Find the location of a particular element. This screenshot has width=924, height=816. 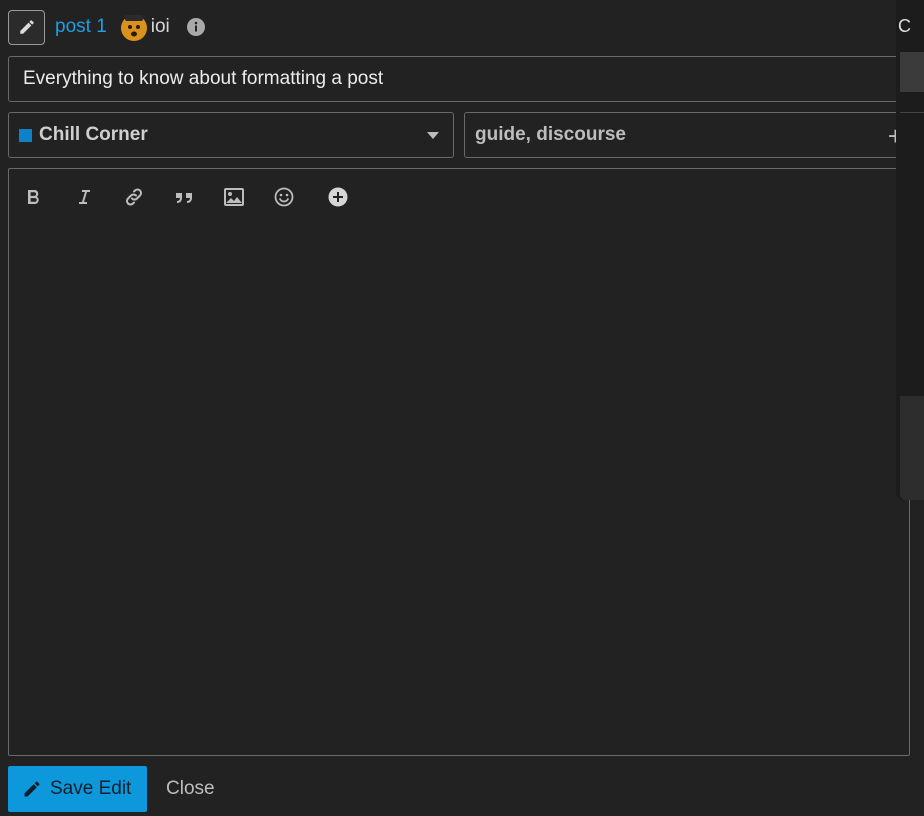

link-button is located at coordinates (134, 197).